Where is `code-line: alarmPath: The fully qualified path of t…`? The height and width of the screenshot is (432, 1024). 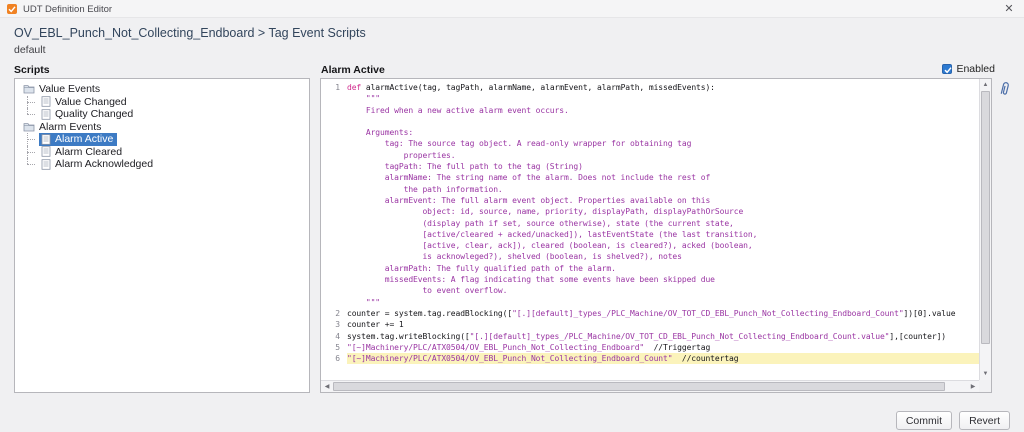
code-line: alarmPath: The fully qualified path of t… is located at coordinates (650, 268).